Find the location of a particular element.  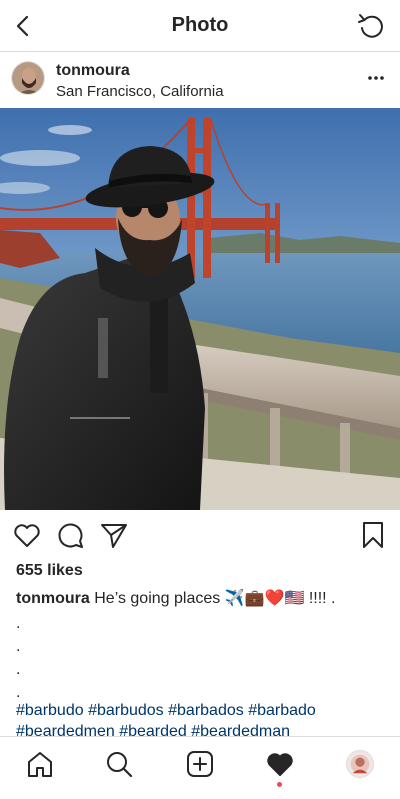

caption-username: tonmoura is located at coordinates (53, 598).